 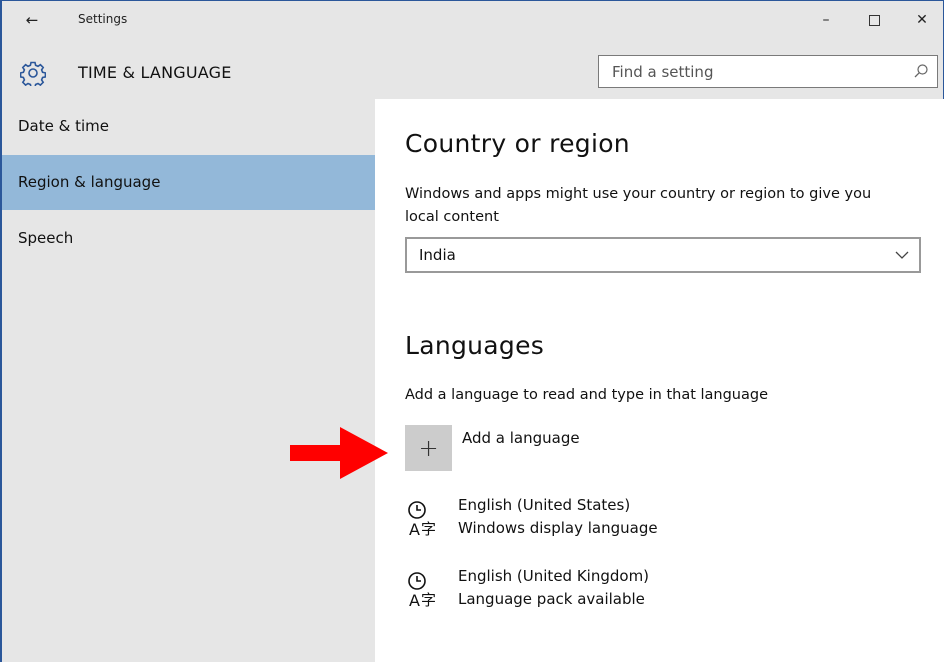 What do you see at coordinates (902, 255) in the screenshot?
I see `chevron-down-icon` at bounding box center [902, 255].